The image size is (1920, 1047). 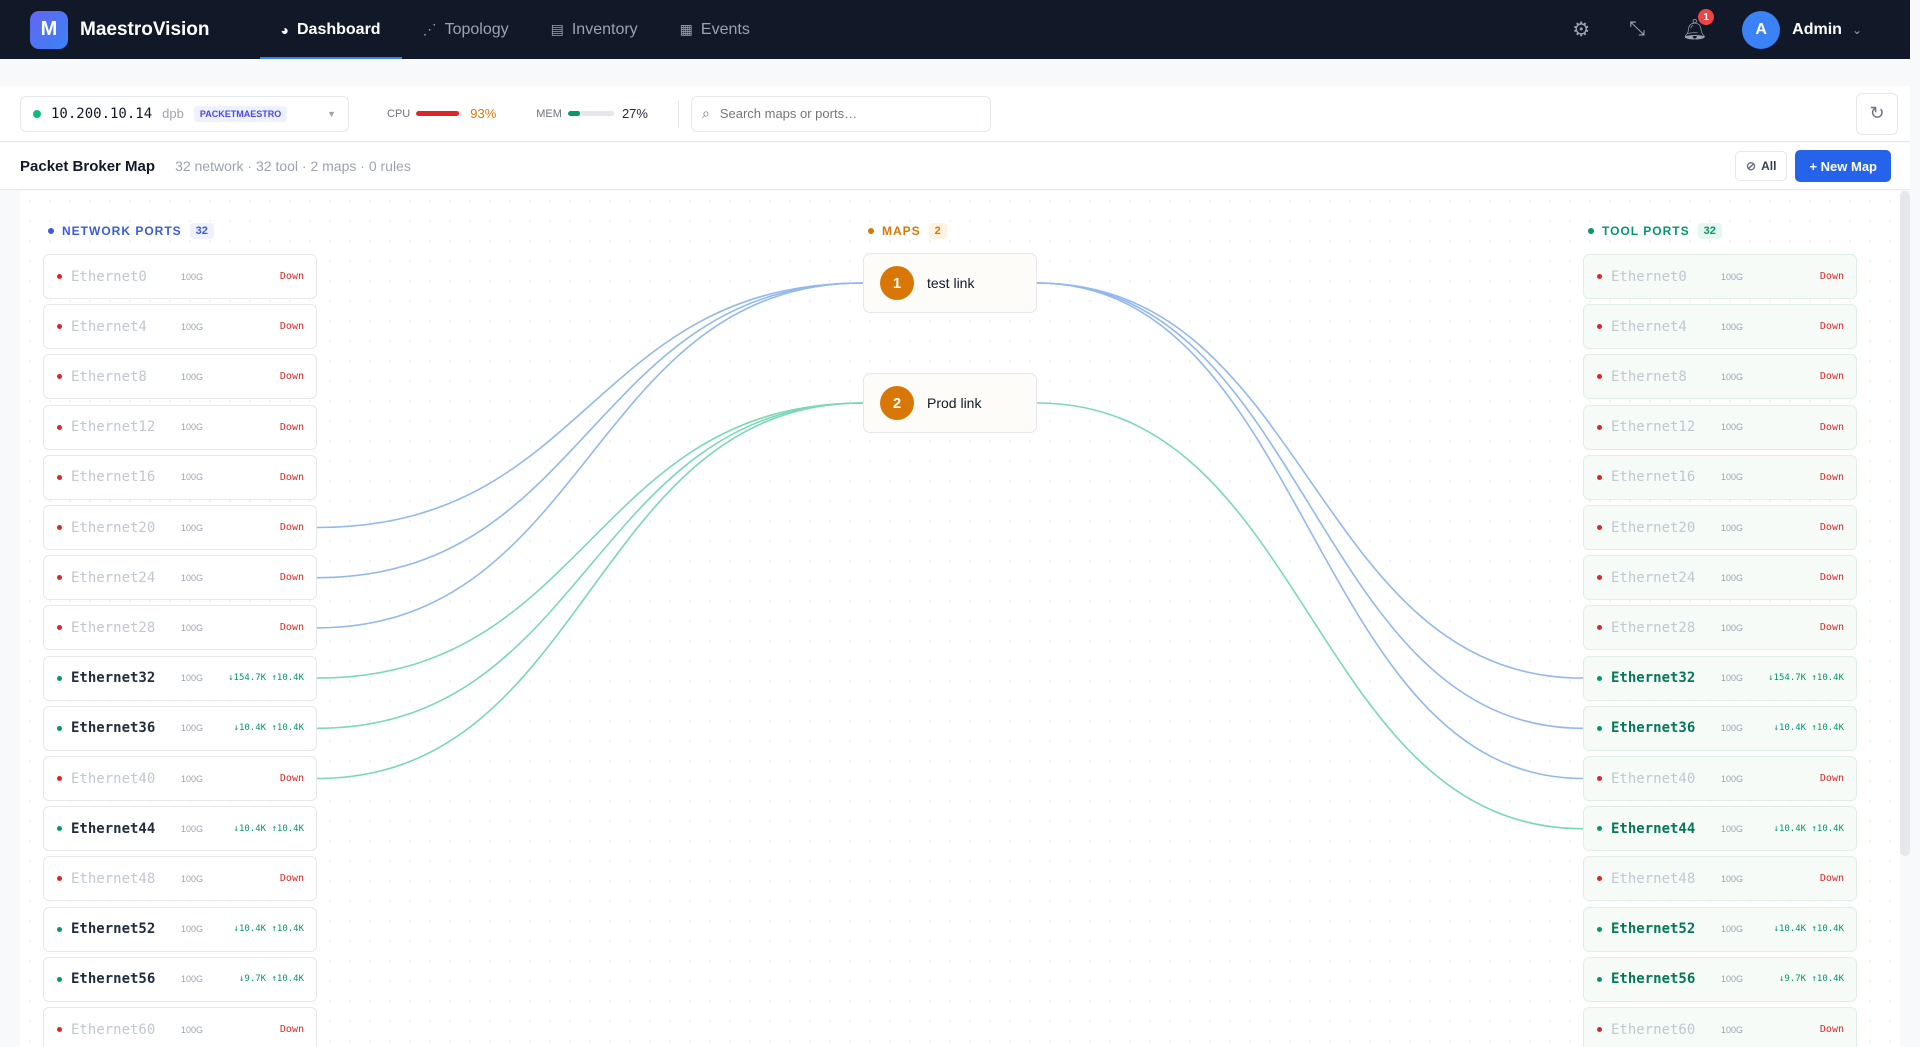 What do you see at coordinates (1653, 627) in the screenshot?
I see `port-name: Ethernet28` at bounding box center [1653, 627].